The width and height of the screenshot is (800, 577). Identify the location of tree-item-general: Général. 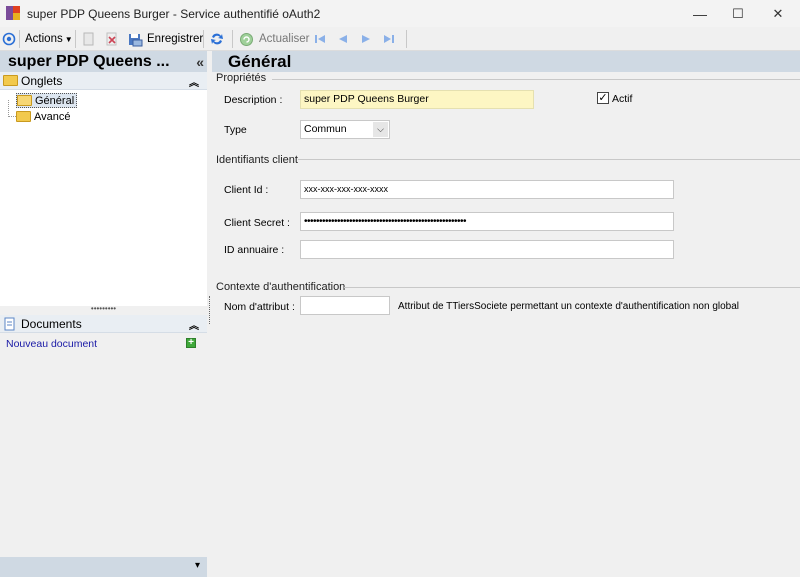
(47, 100).